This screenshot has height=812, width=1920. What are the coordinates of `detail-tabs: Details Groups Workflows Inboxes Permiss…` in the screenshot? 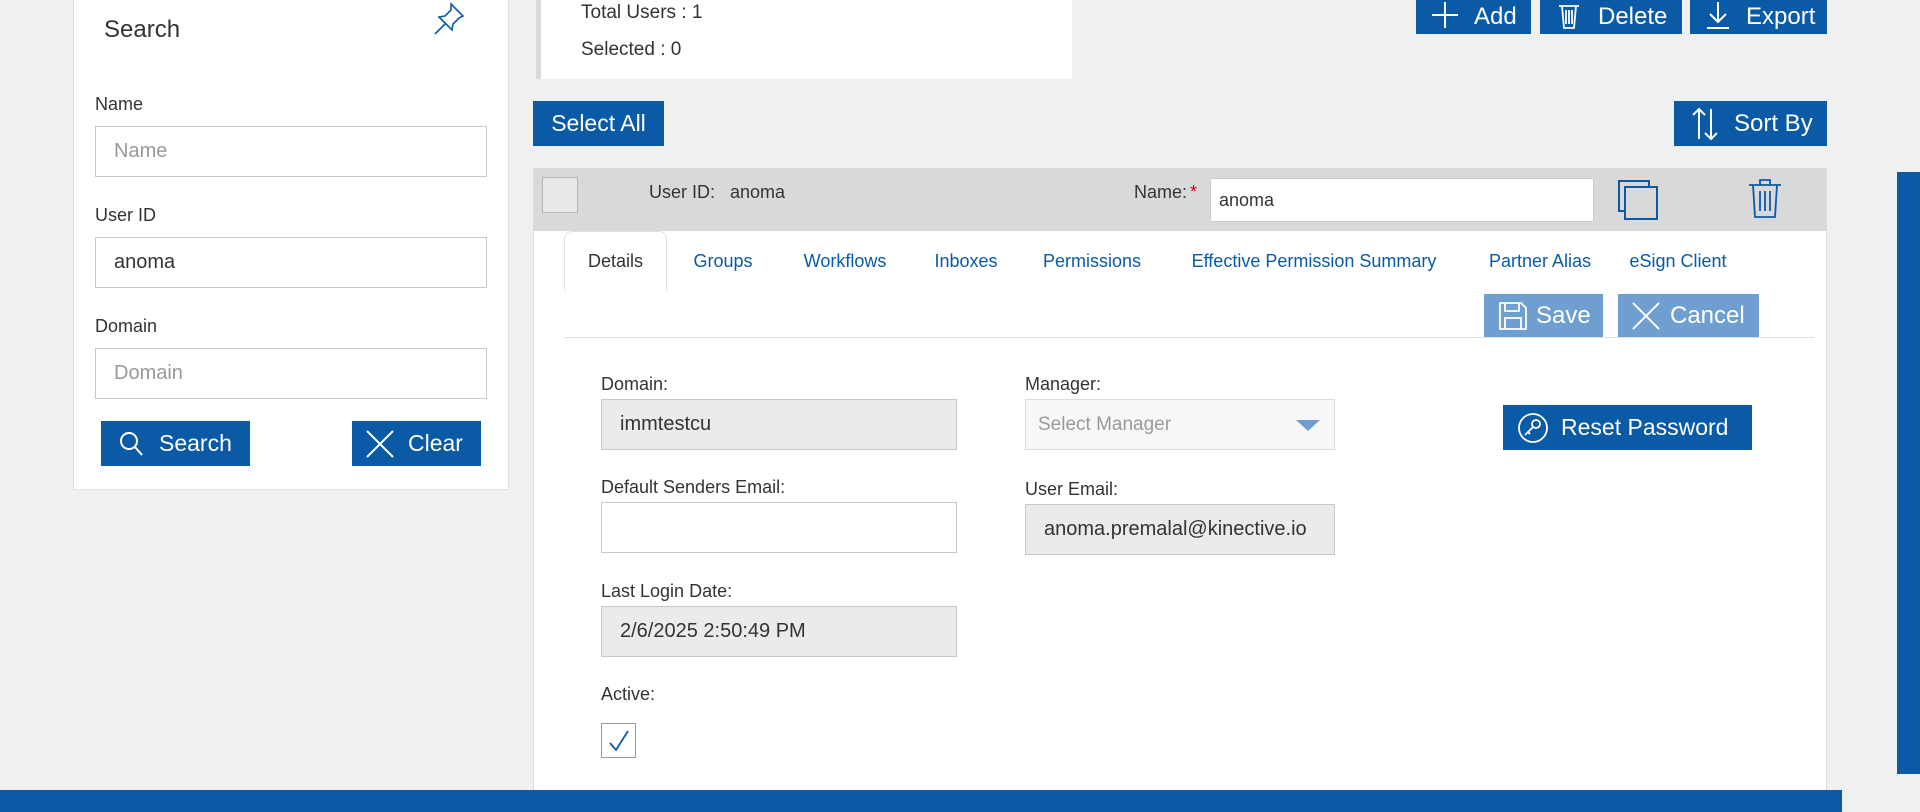 It's located at (1189, 261).